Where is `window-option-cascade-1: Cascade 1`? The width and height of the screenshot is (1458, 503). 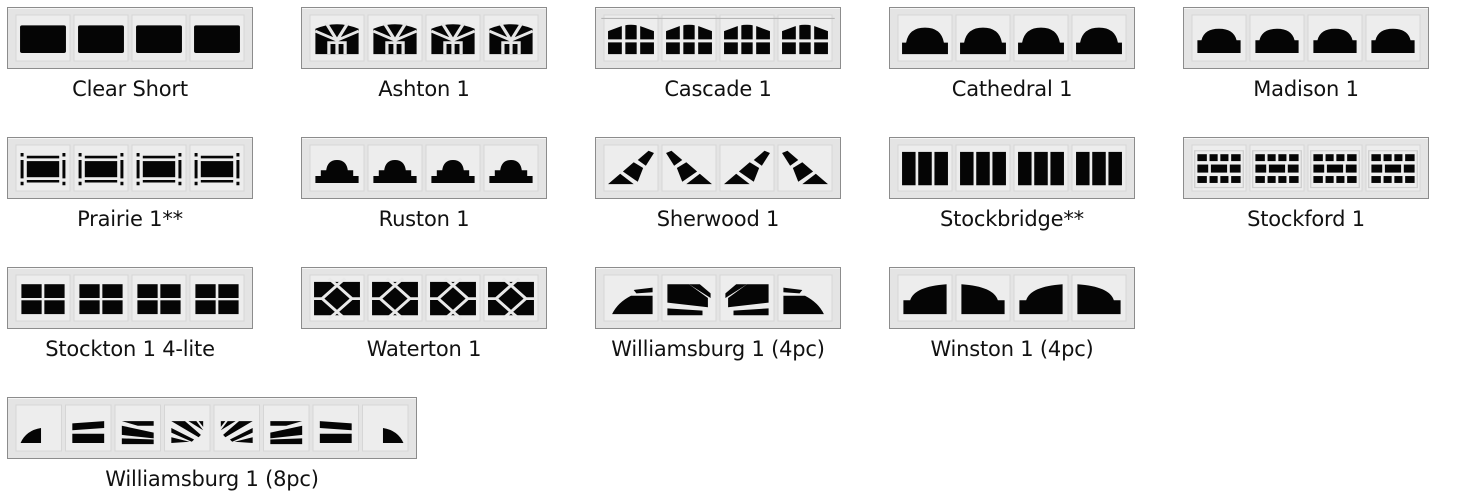 window-option-cascade-1: Cascade 1 is located at coordinates (718, 57).